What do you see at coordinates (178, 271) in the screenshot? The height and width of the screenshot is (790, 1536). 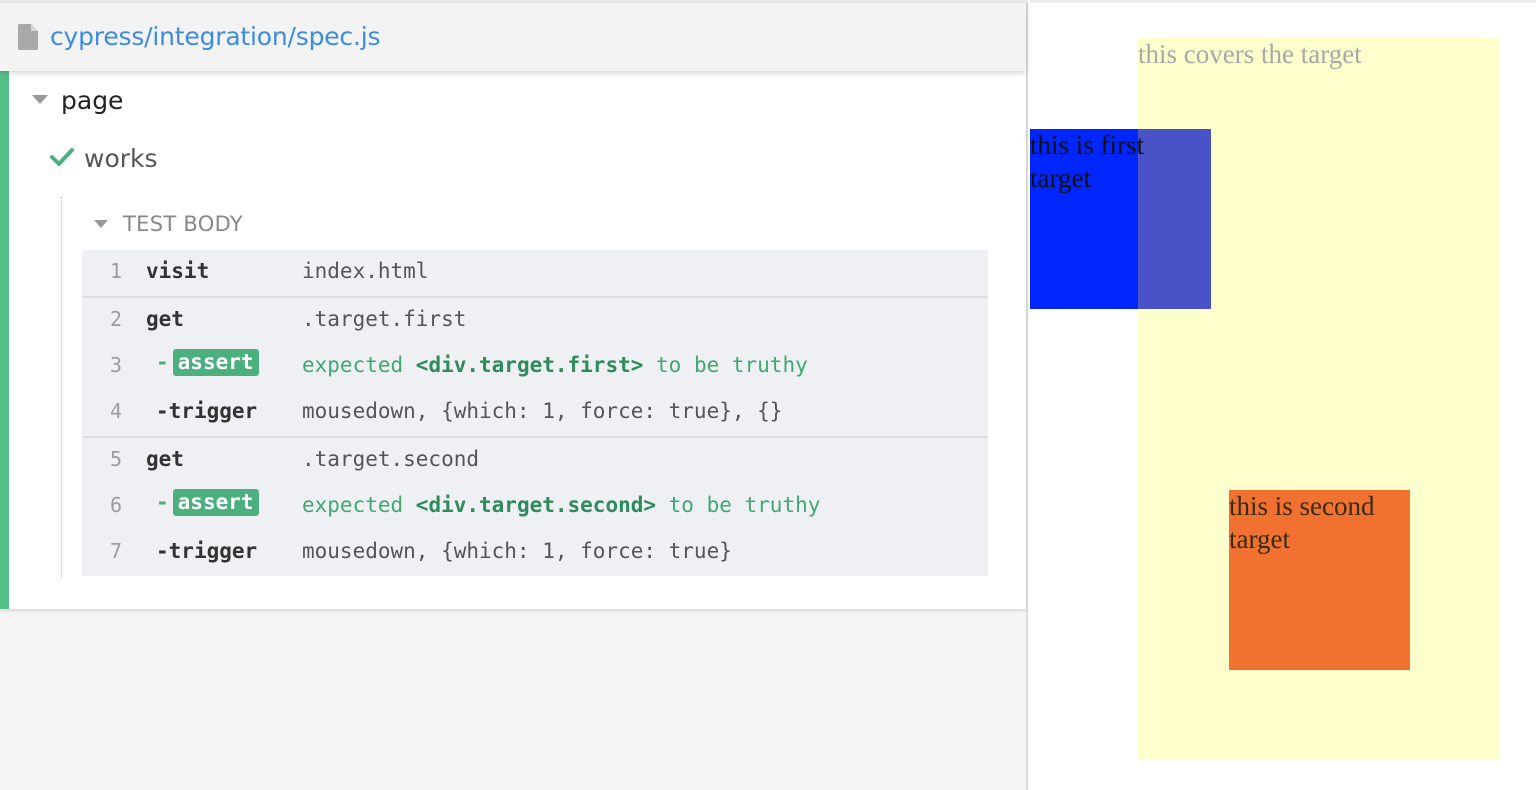 I see `command-name: visit` at bounding box center [178, 271].